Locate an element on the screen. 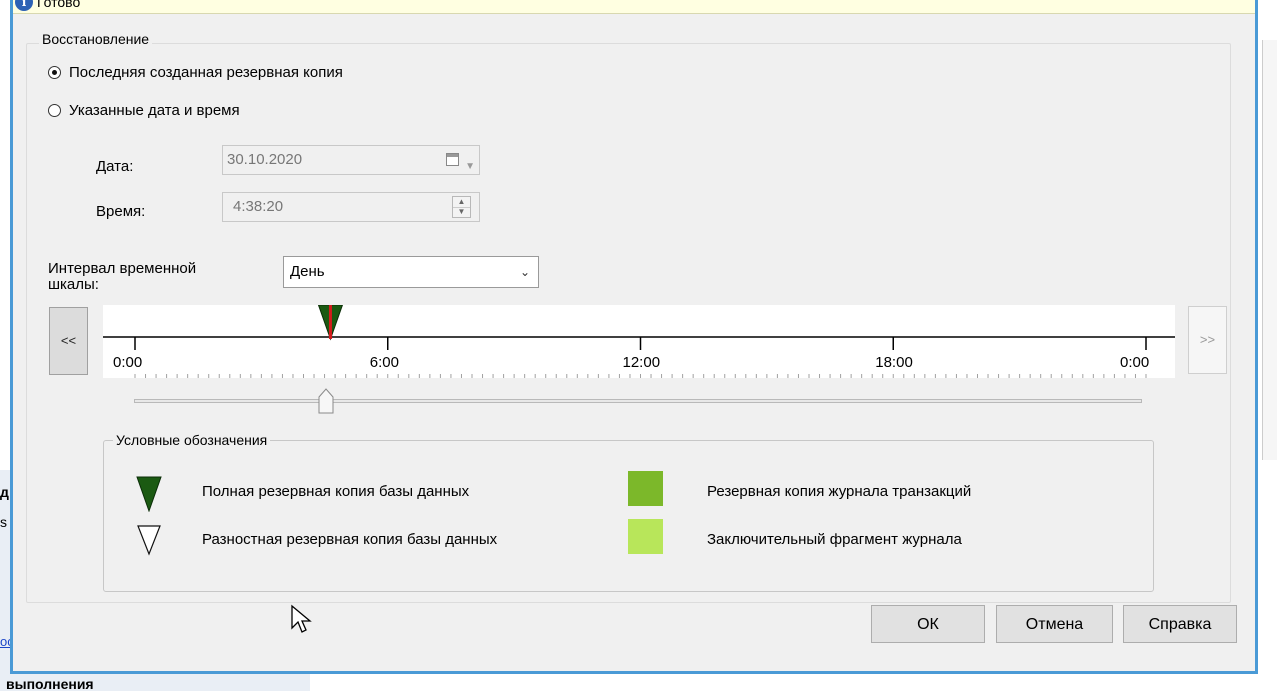  interval-label-line2: шкалы: is located at coordinates (73, 284).